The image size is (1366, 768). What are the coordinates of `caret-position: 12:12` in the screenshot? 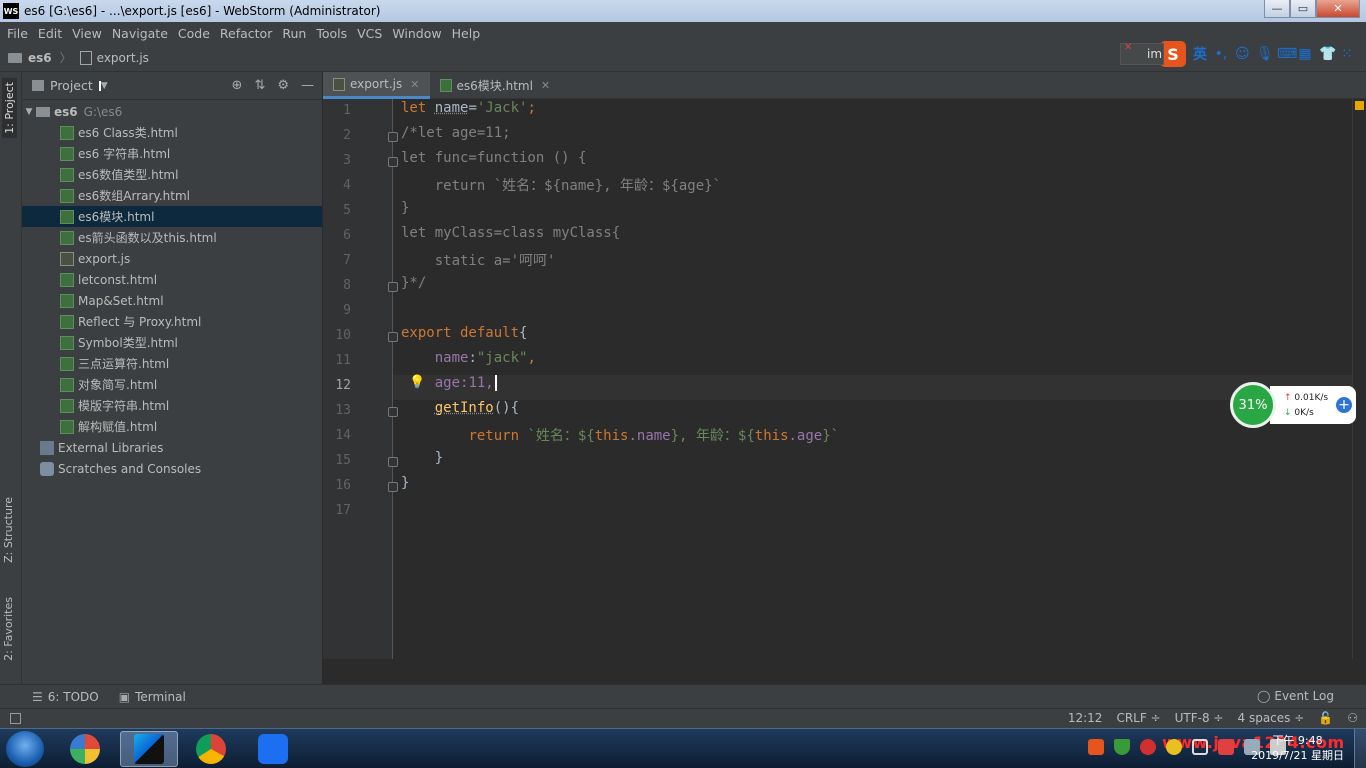 It's located at (1085, 718).